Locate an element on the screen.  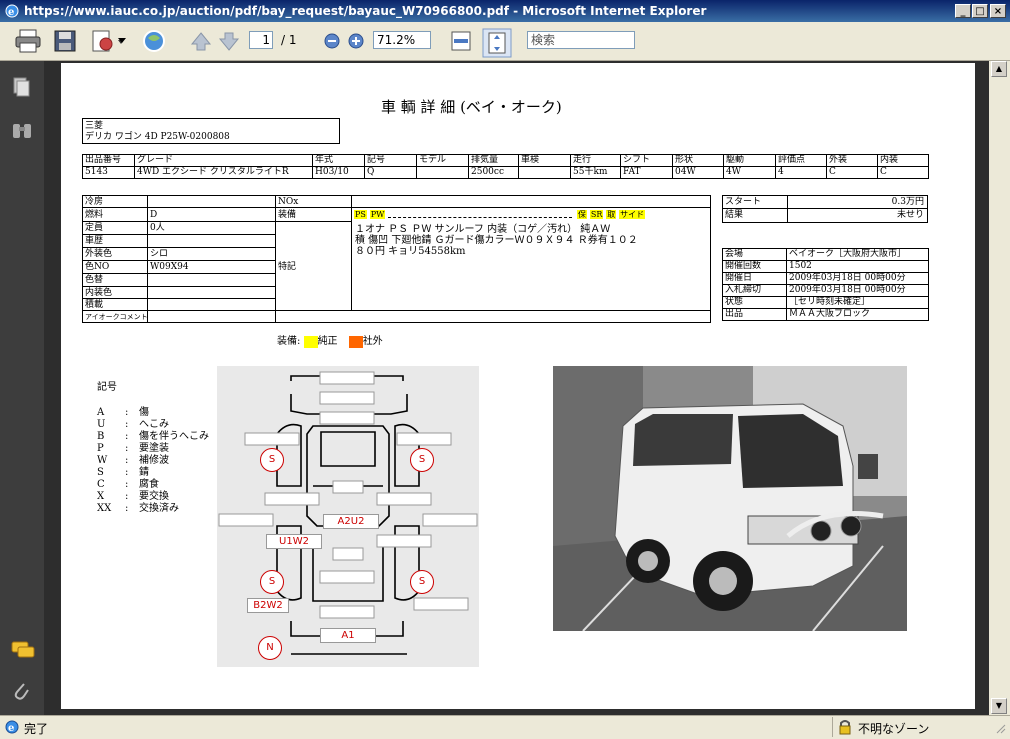
key-code: X is located at coordinates (101, 496).